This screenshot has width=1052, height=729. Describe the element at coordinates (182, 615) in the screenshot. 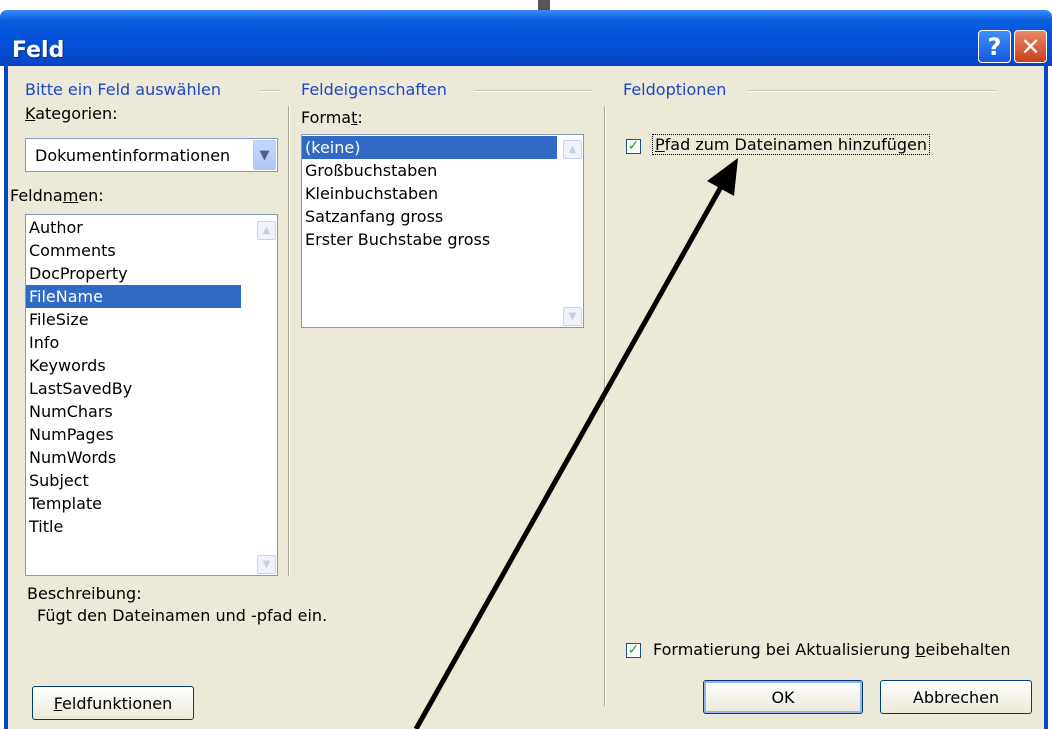

I see `description-text: Fügt den Dateinamen und -pfad ein.` at that location.